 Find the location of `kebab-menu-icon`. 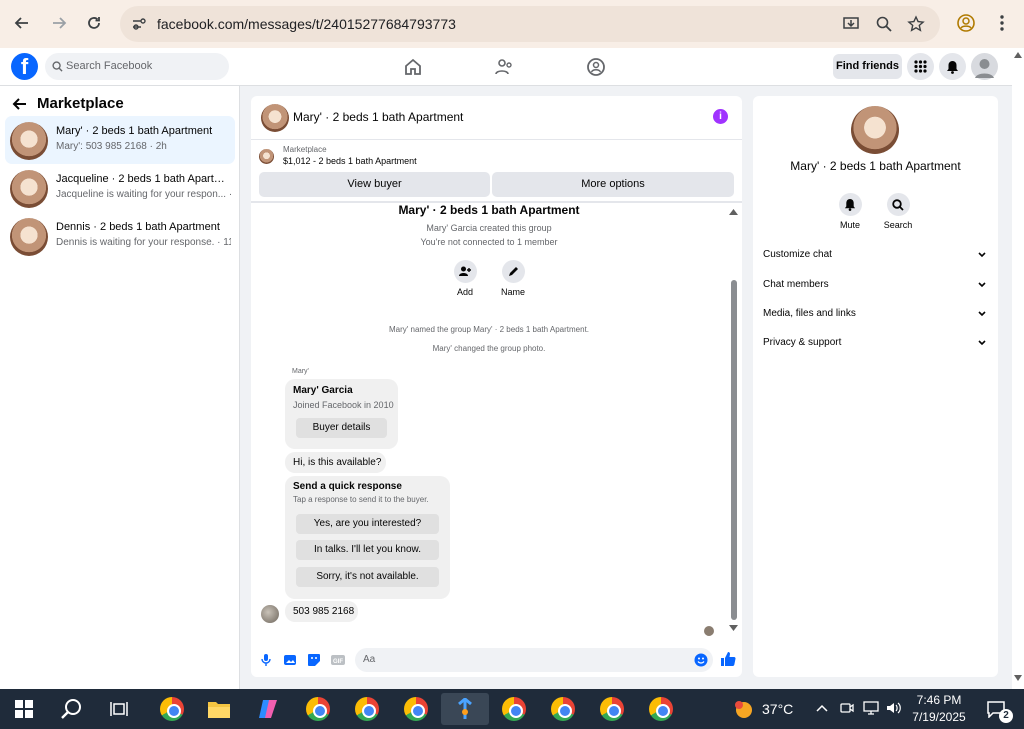

kebab-menu-icon is located at coordinates (1002, 23).